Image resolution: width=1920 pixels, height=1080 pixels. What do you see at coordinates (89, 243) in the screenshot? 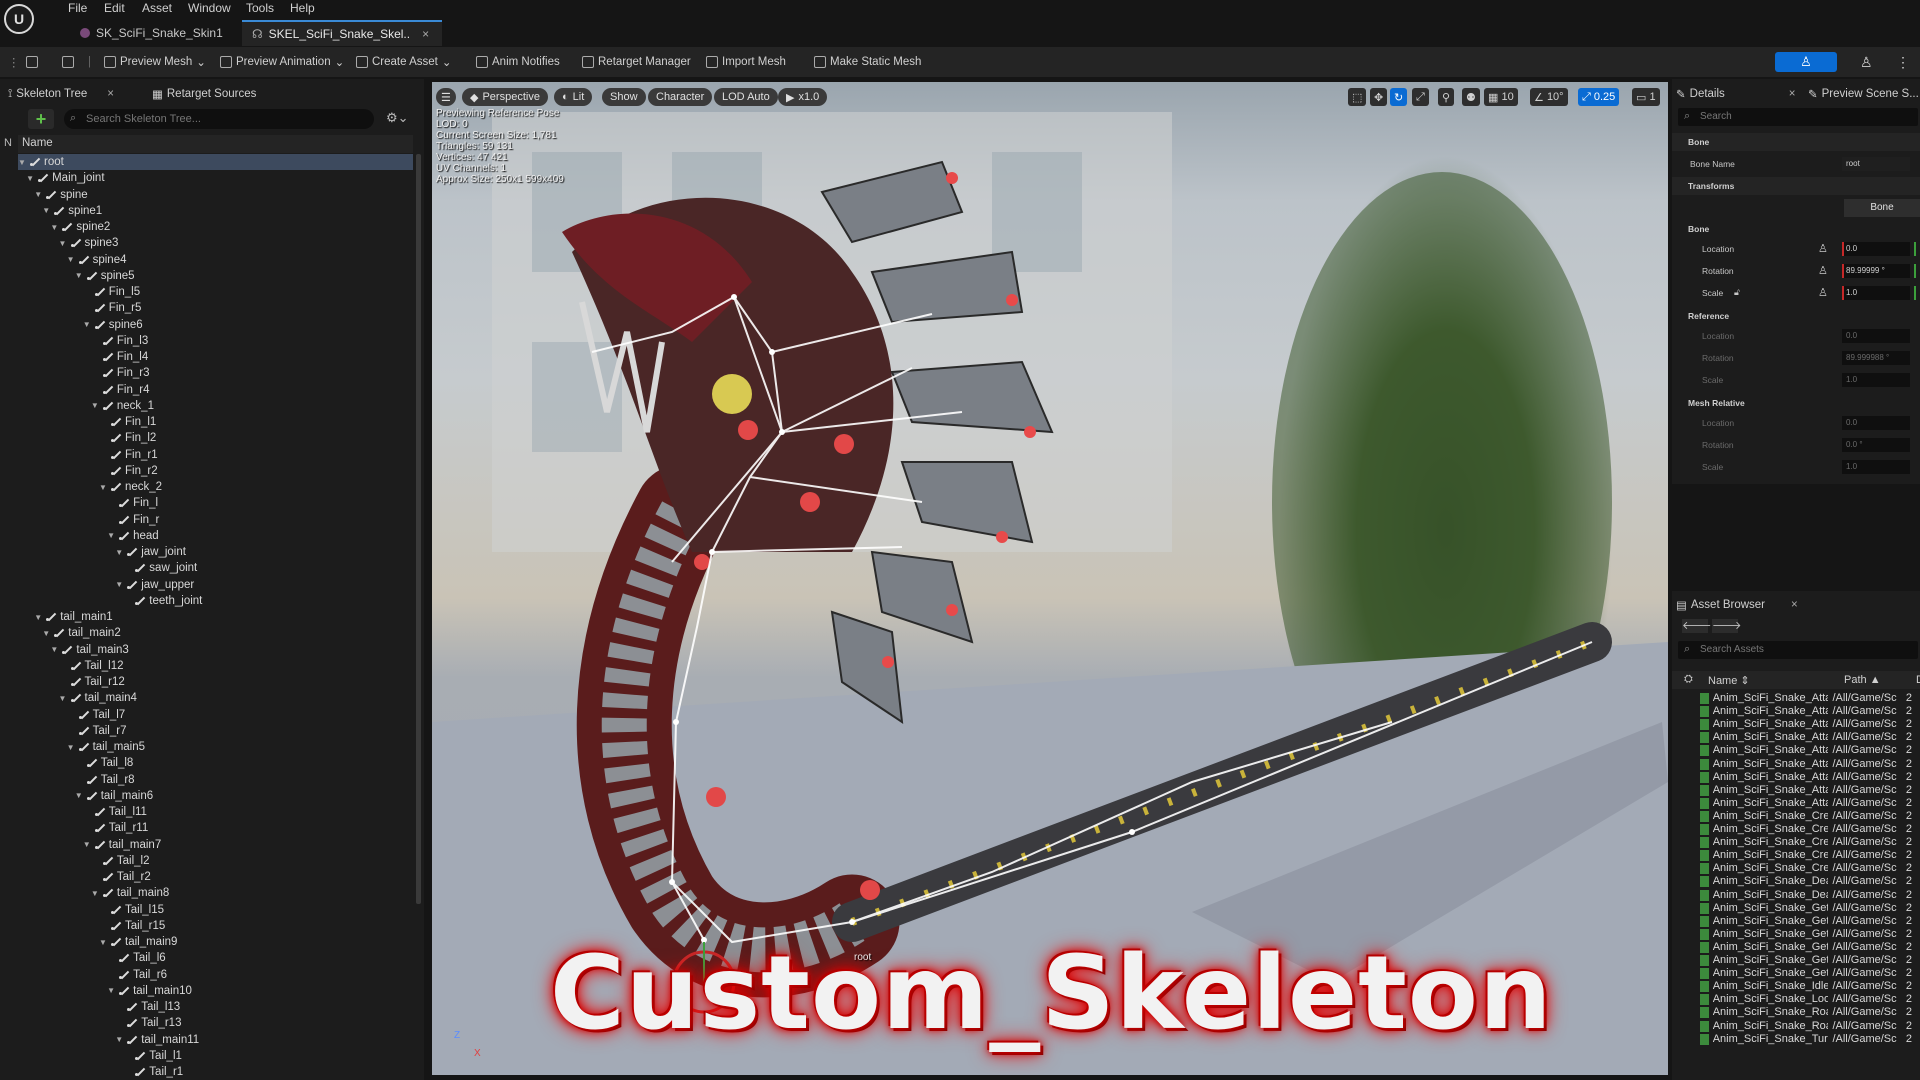
I see `tree-node: ▼ spine3` at bounding box center [89, 243].